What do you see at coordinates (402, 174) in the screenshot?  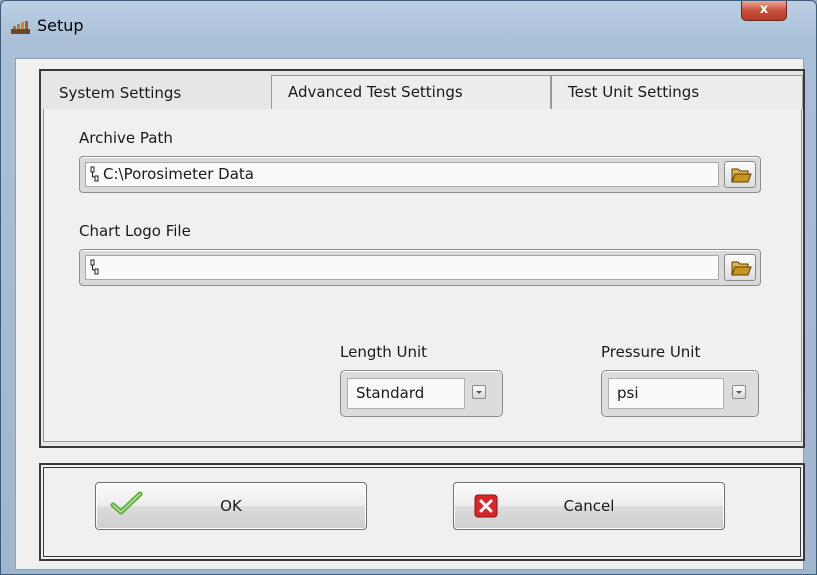 I see `archive-path-input: C:\Porosimeter Data` at bounding box center [402, 174].